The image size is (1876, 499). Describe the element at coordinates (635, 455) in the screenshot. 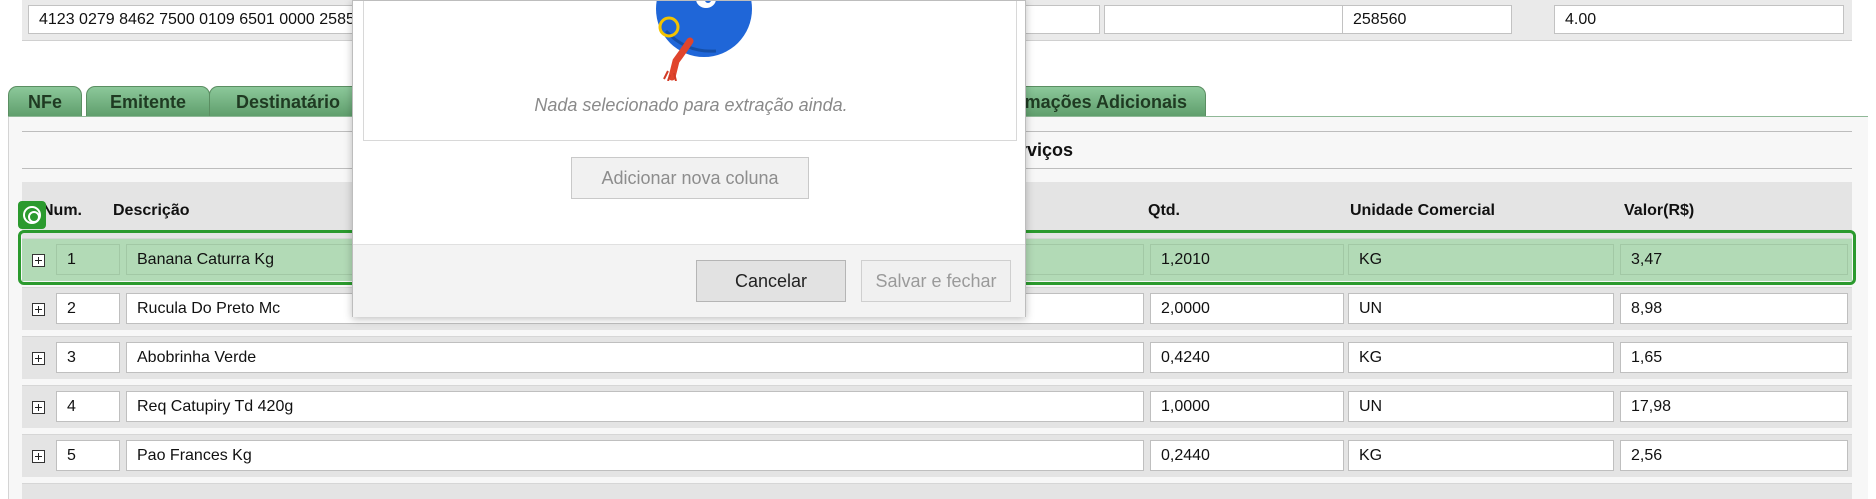

I see `cell-descricao: Pao Frances Kg` at that location.